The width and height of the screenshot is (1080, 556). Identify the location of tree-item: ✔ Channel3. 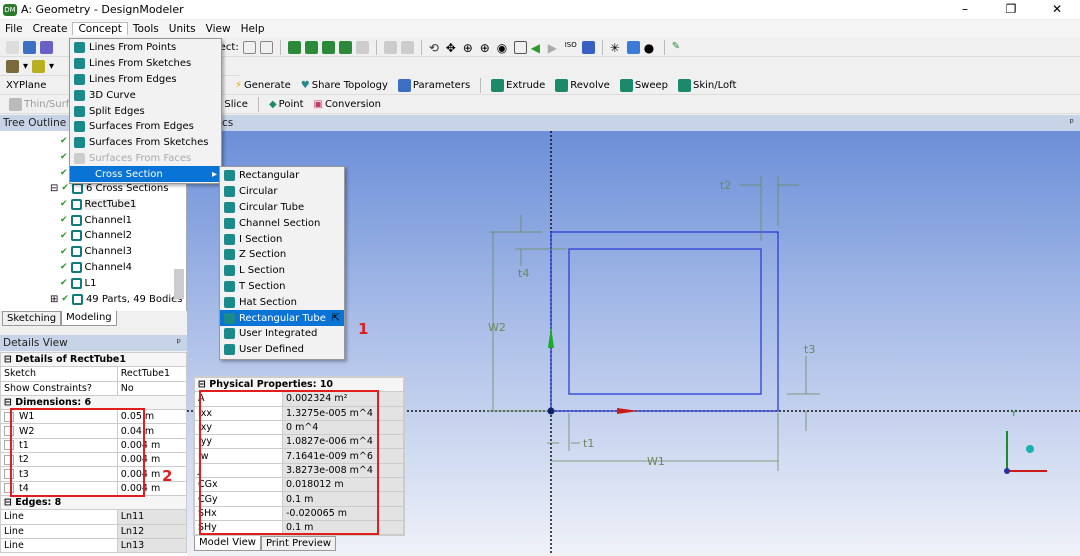
(96, 252).